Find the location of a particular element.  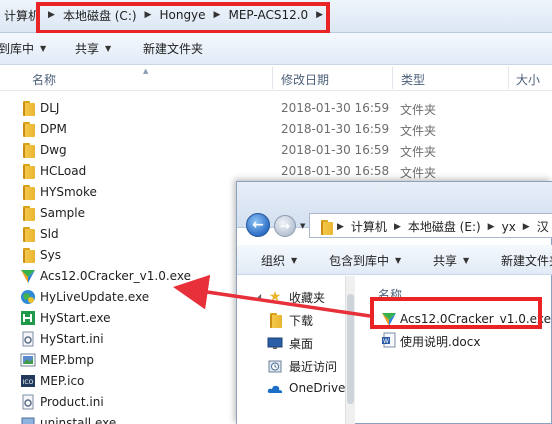

sidebar-item-onedrive: OneDrive is located at coordinates (291, 389).